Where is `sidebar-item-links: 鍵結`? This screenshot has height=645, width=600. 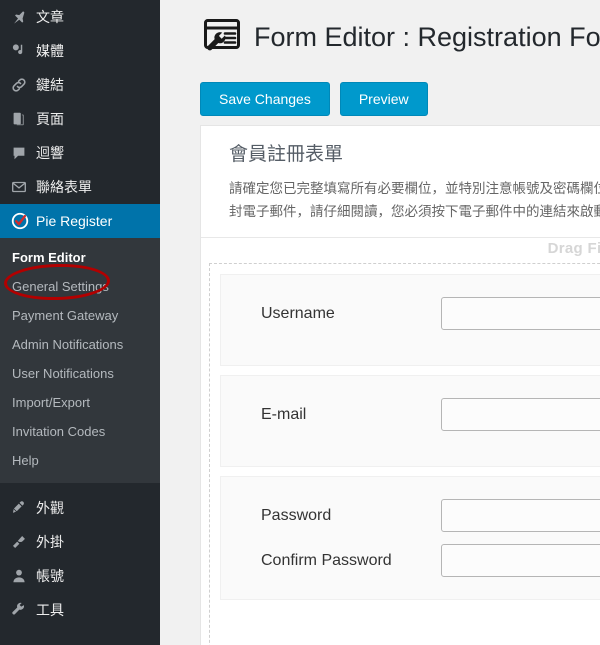 sidebar-item-links: 鍵結 is located at coordinates (80, 85).